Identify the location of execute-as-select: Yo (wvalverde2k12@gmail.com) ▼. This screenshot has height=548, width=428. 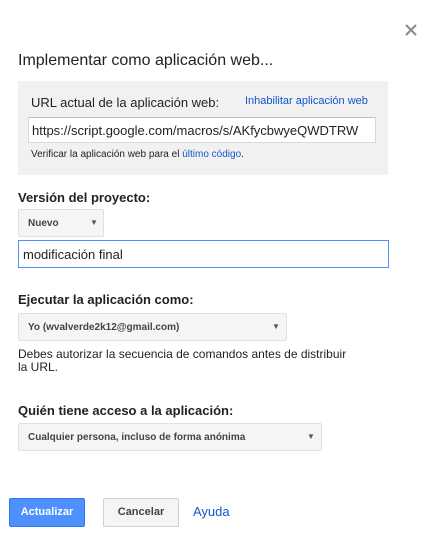
(152, 327).